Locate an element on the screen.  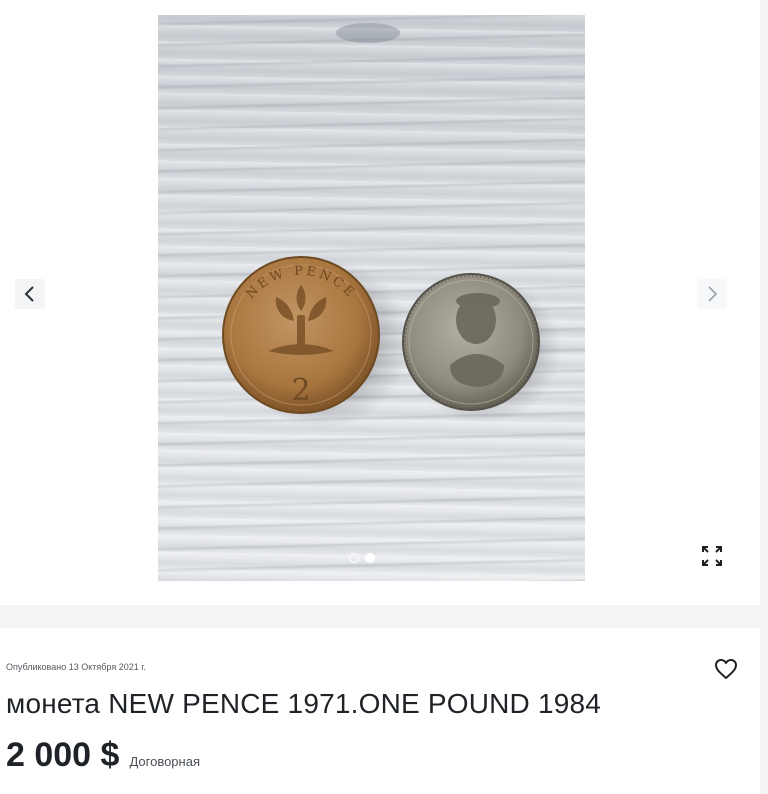
chevron-right-icon is located at coordinates (713, 294).